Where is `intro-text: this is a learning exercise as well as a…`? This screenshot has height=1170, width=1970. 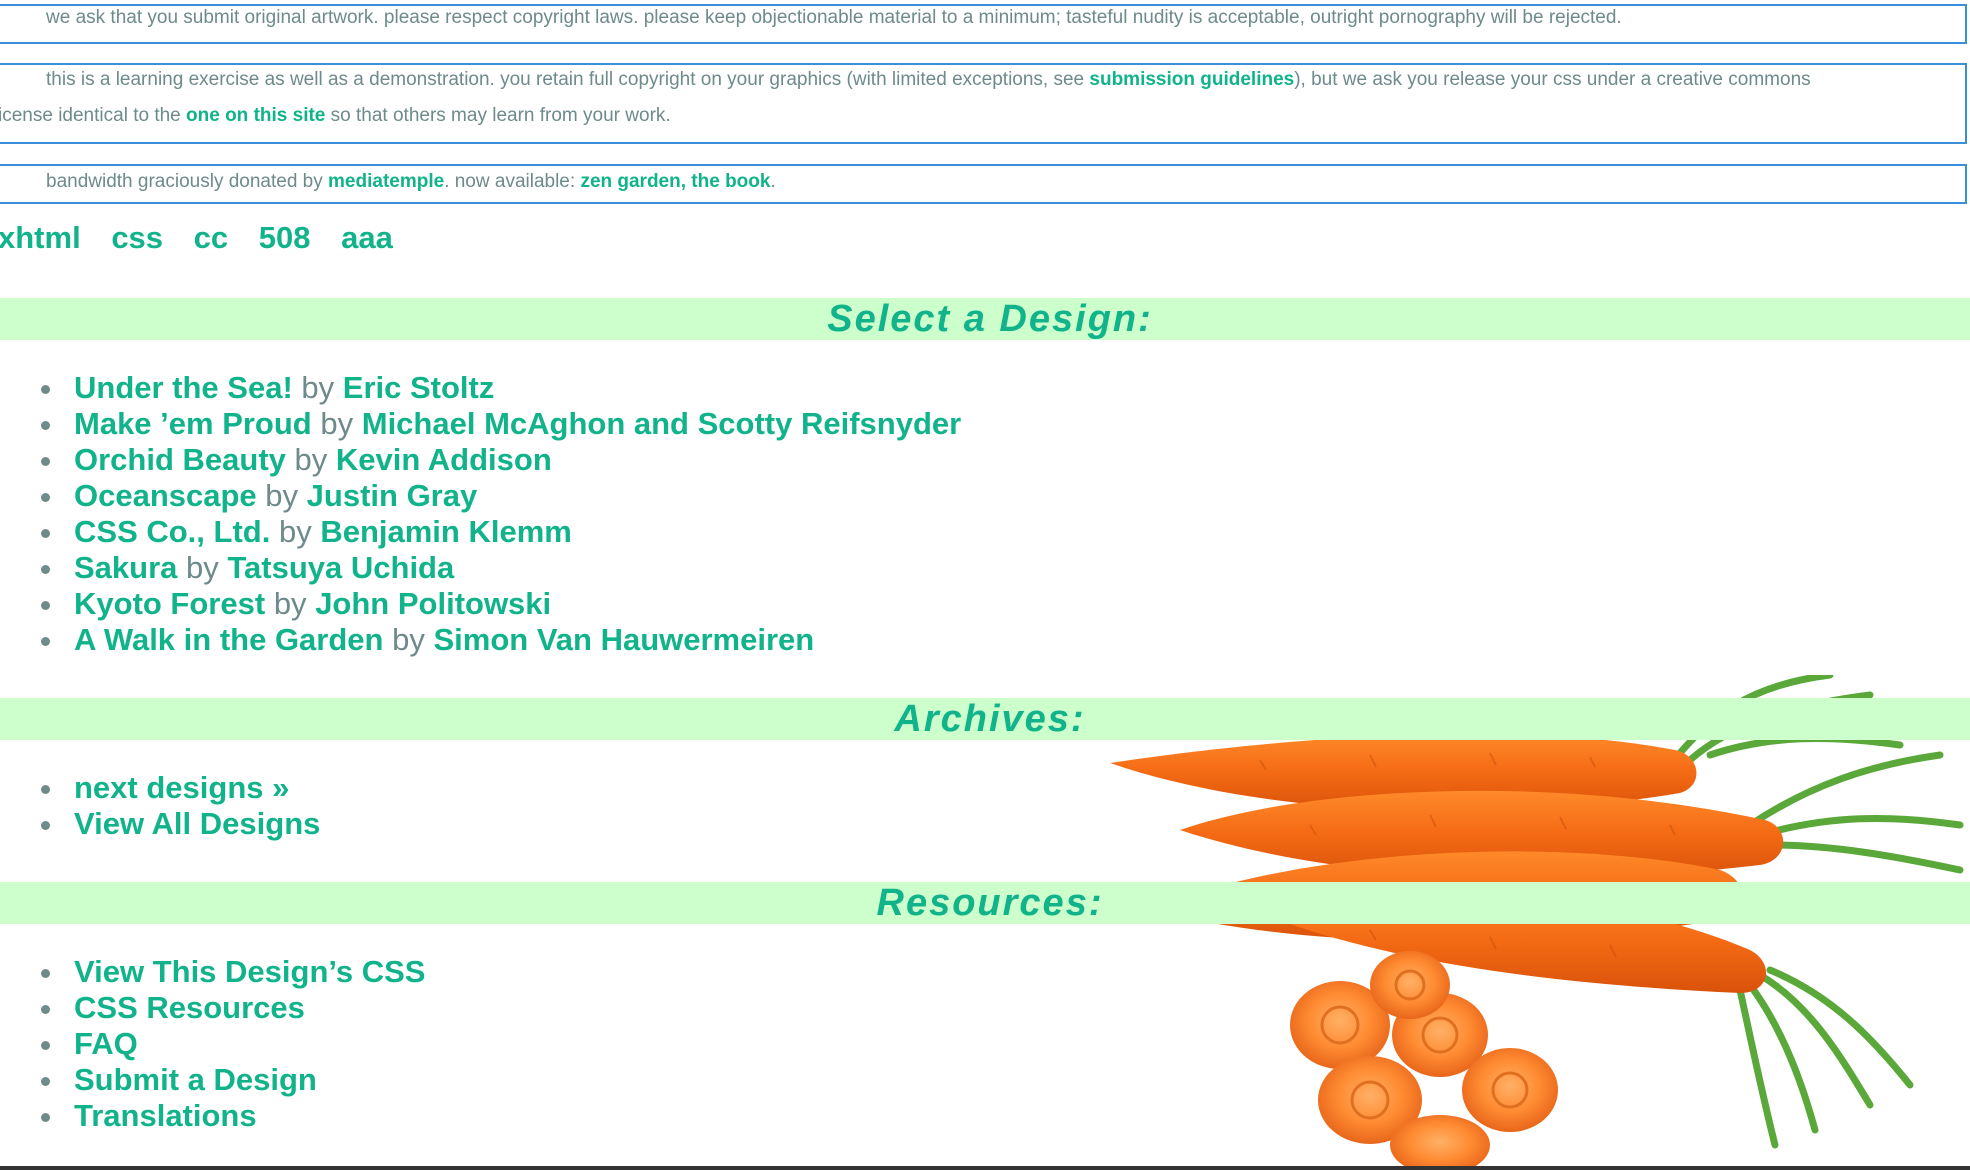
intro-text: this is a learning exercise as well as a… is located at coordinates (568, 79).